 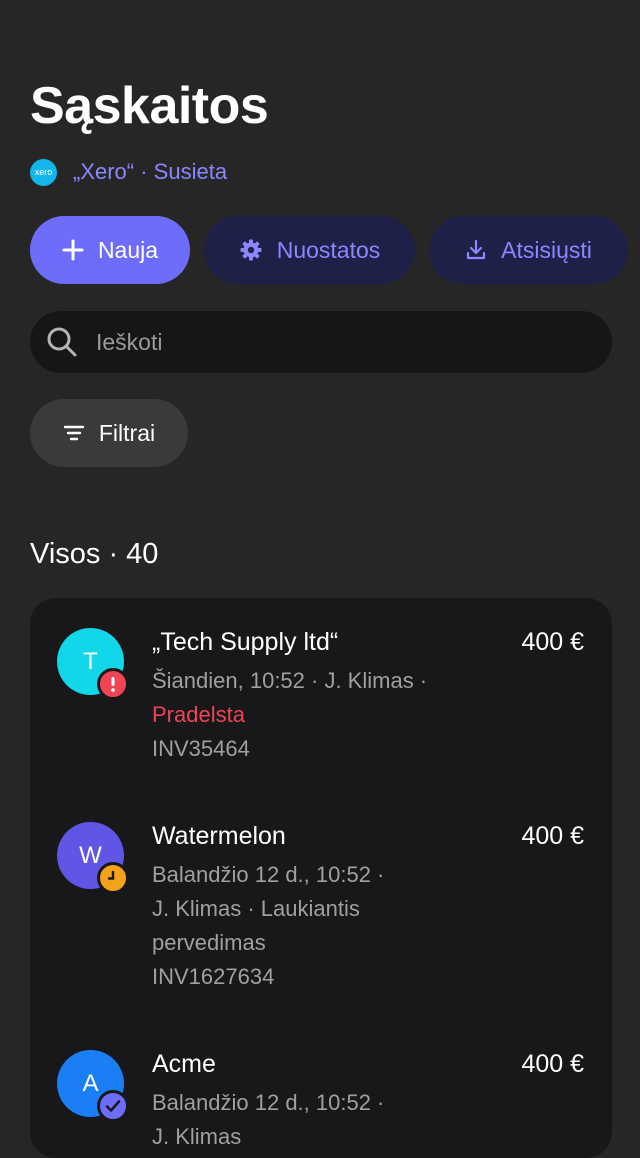 What do you see at coordinates (90, 1083) in the screenshot?
I see `avatar-initial: A` at bounding box center [90, 1083].